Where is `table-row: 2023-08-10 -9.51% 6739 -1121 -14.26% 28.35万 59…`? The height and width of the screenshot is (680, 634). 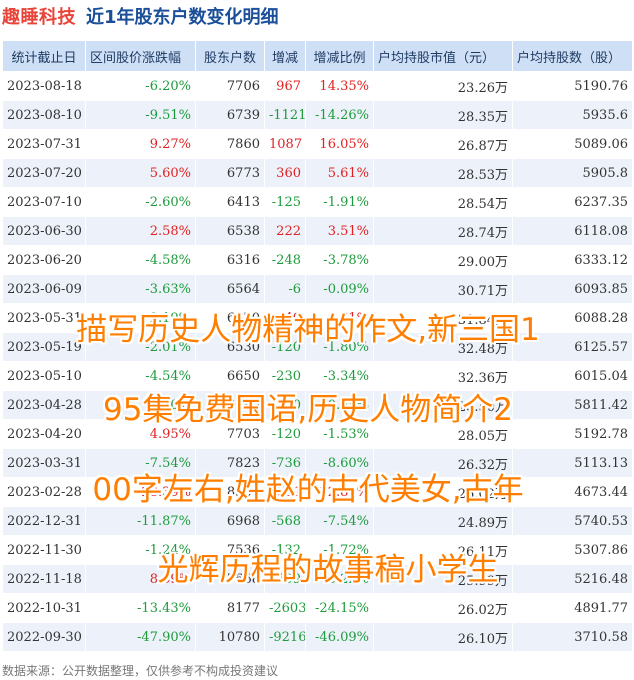
table-row: 2023-08-10 -9.51% 6739 -1121 -14.26% 28.35万 59… is located at coordinates (317, 115).